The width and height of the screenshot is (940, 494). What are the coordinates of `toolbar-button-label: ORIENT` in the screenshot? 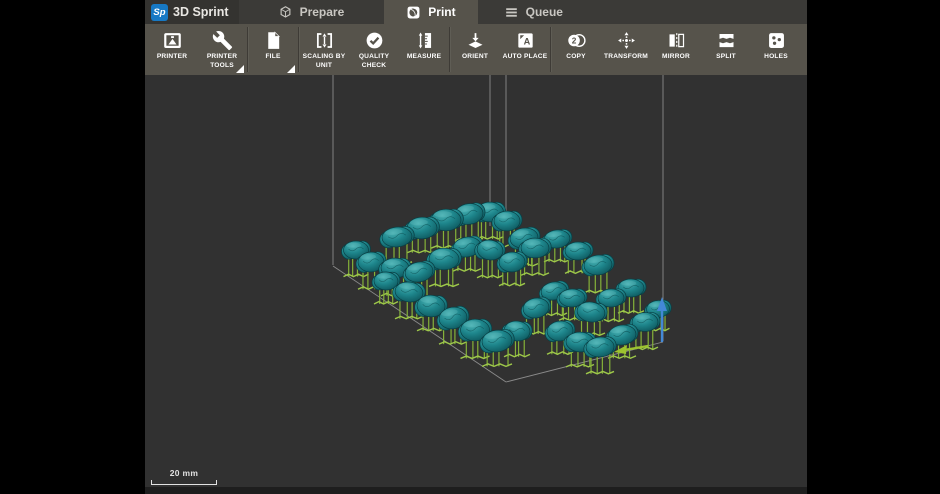 It's located at (475, 56).